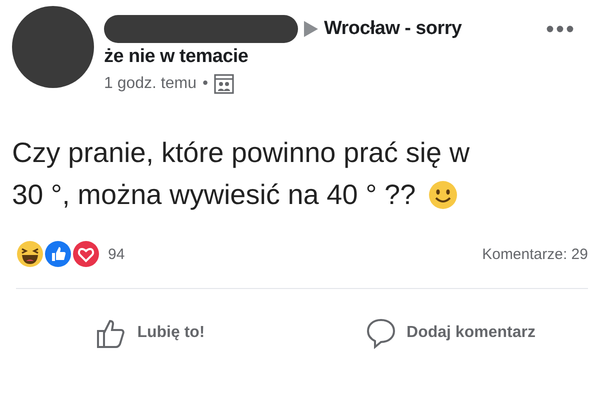  Describe the element at coordinates (224, 84) in the screenshot. I see `group-icon` at that location.